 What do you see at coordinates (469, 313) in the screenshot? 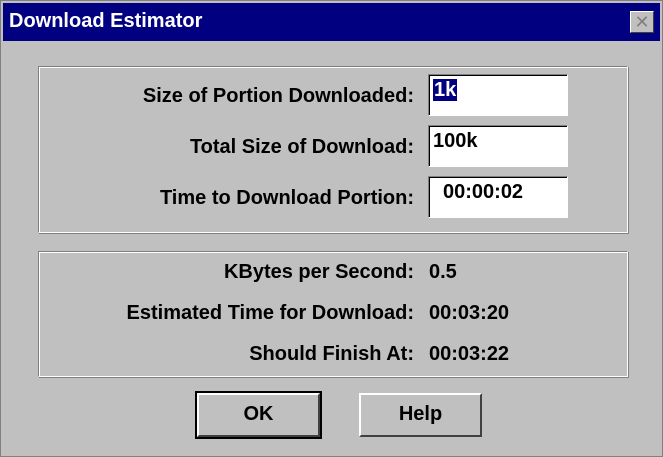
I see `estimated-time-value: 00:03:20` at bounding box center [469, 313].